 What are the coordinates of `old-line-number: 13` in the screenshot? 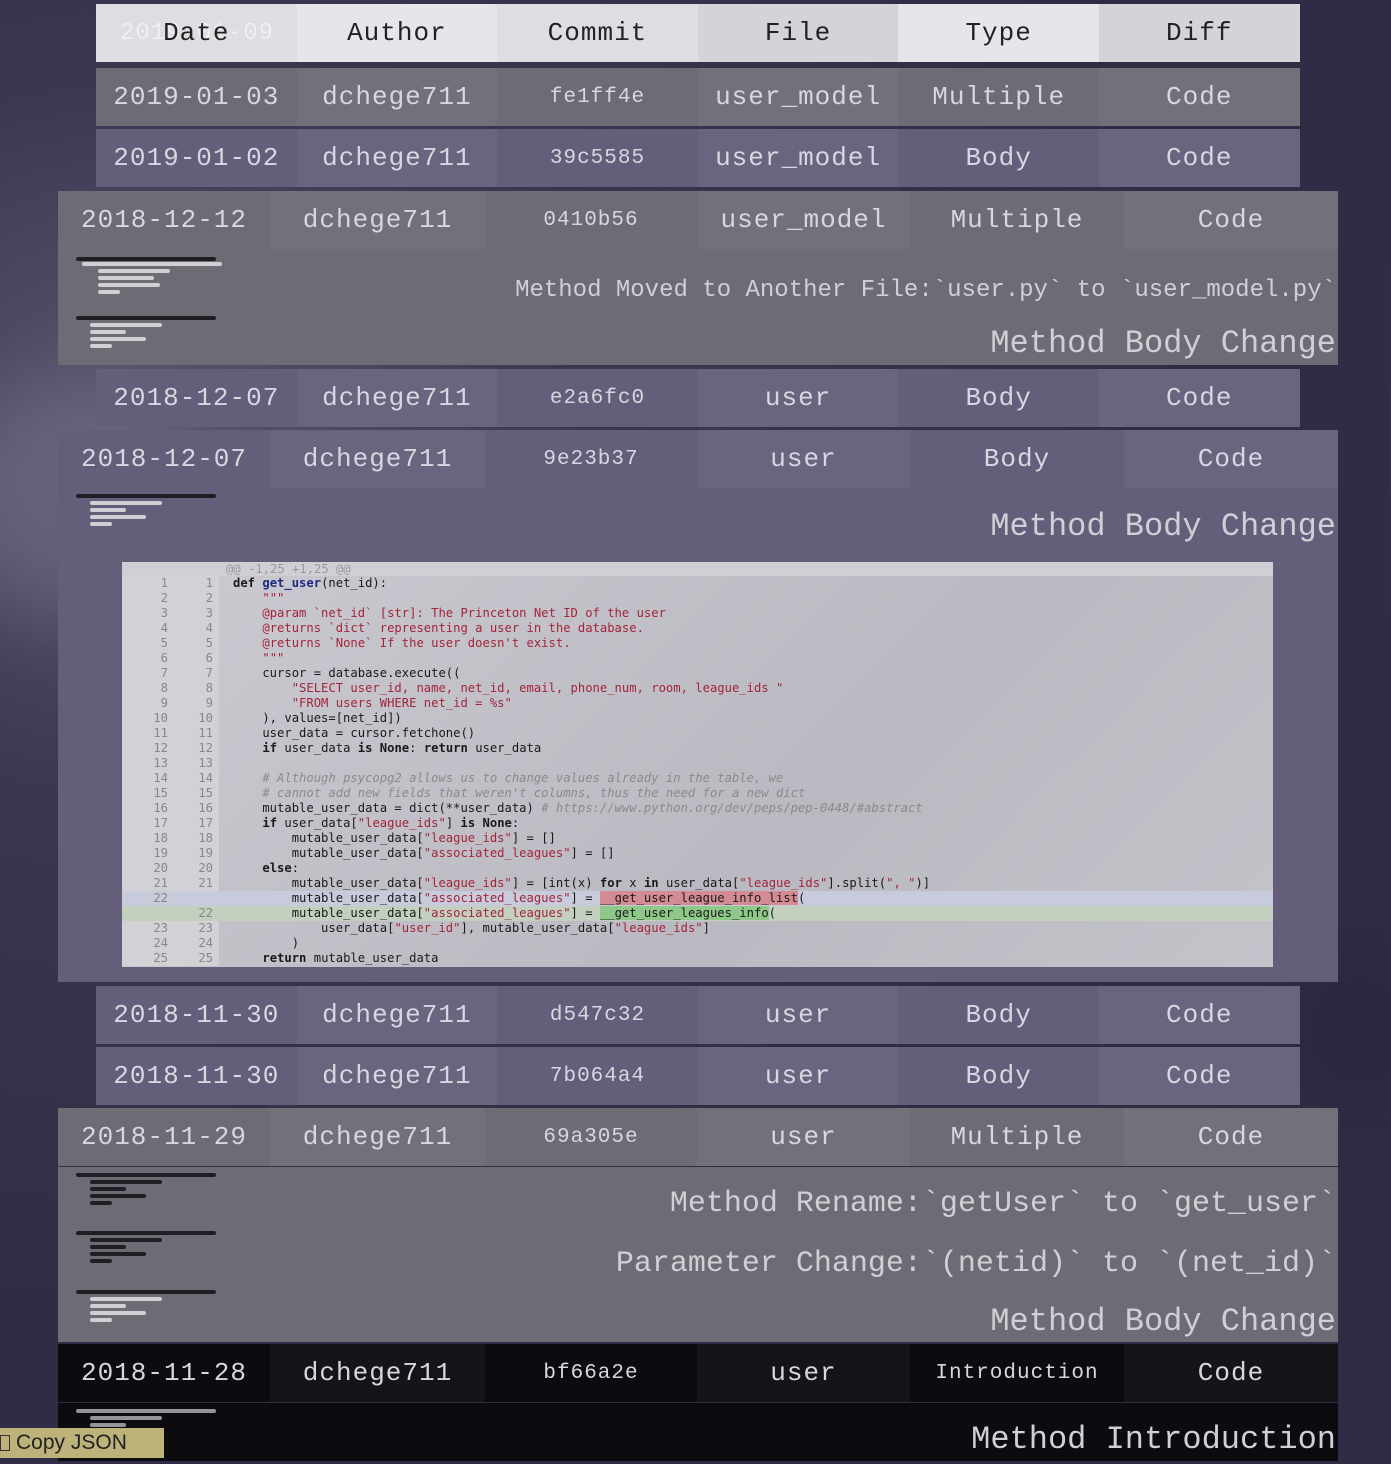 It's located at (145, 763).